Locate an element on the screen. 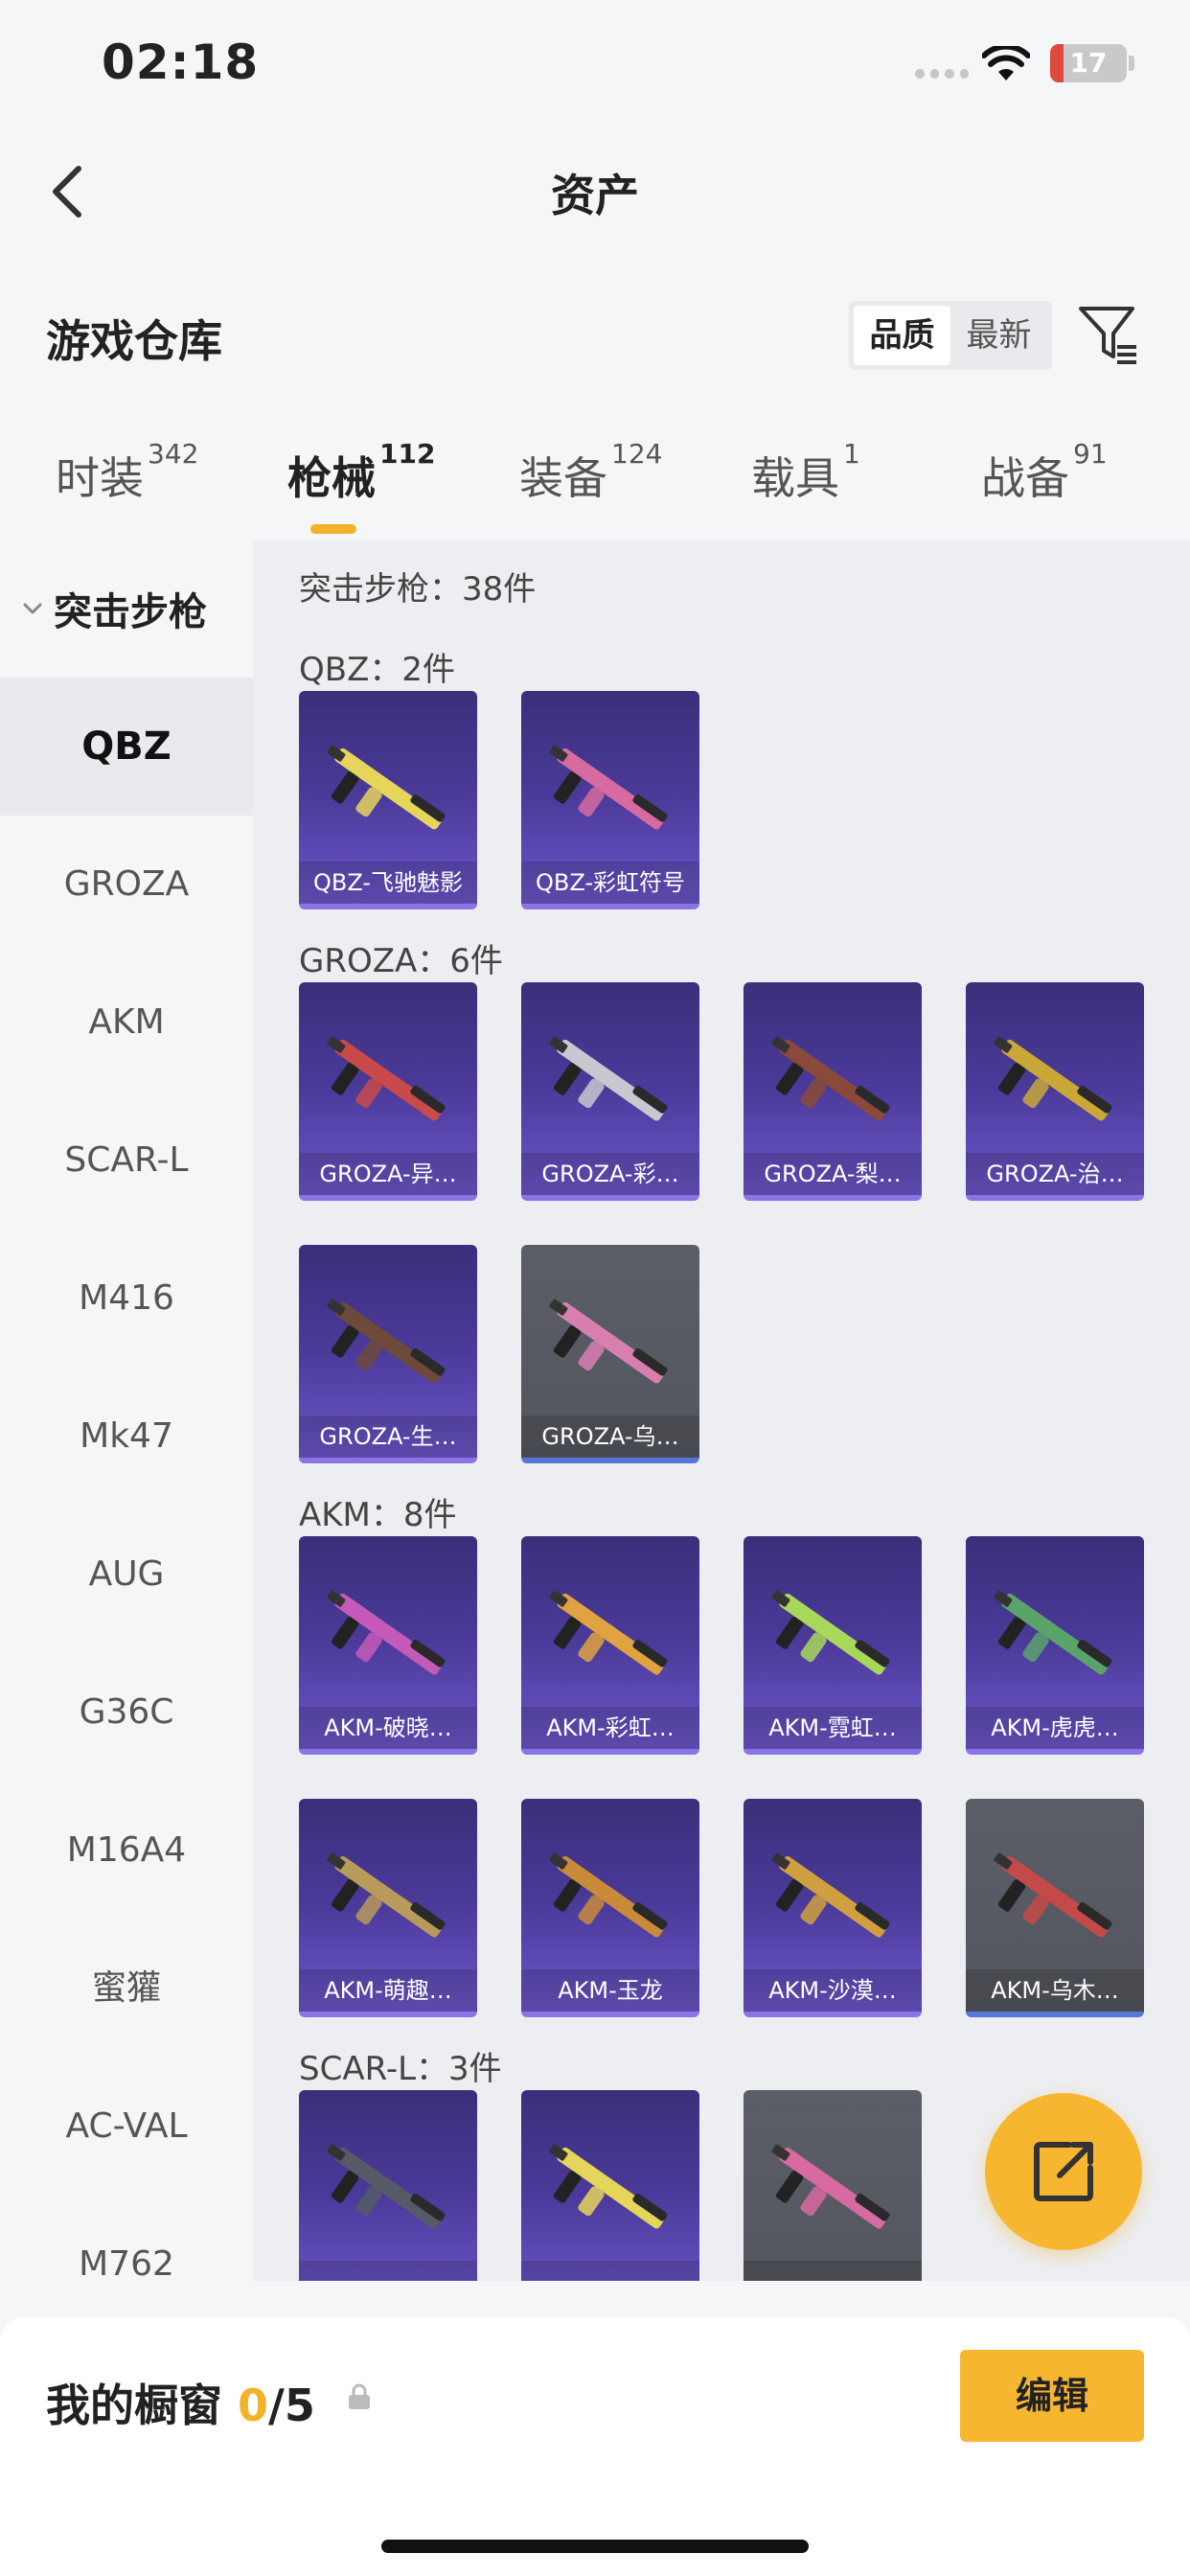 The image size is (1190, 2576). battery-icon: 17 is located at coordinates (1089, 63).